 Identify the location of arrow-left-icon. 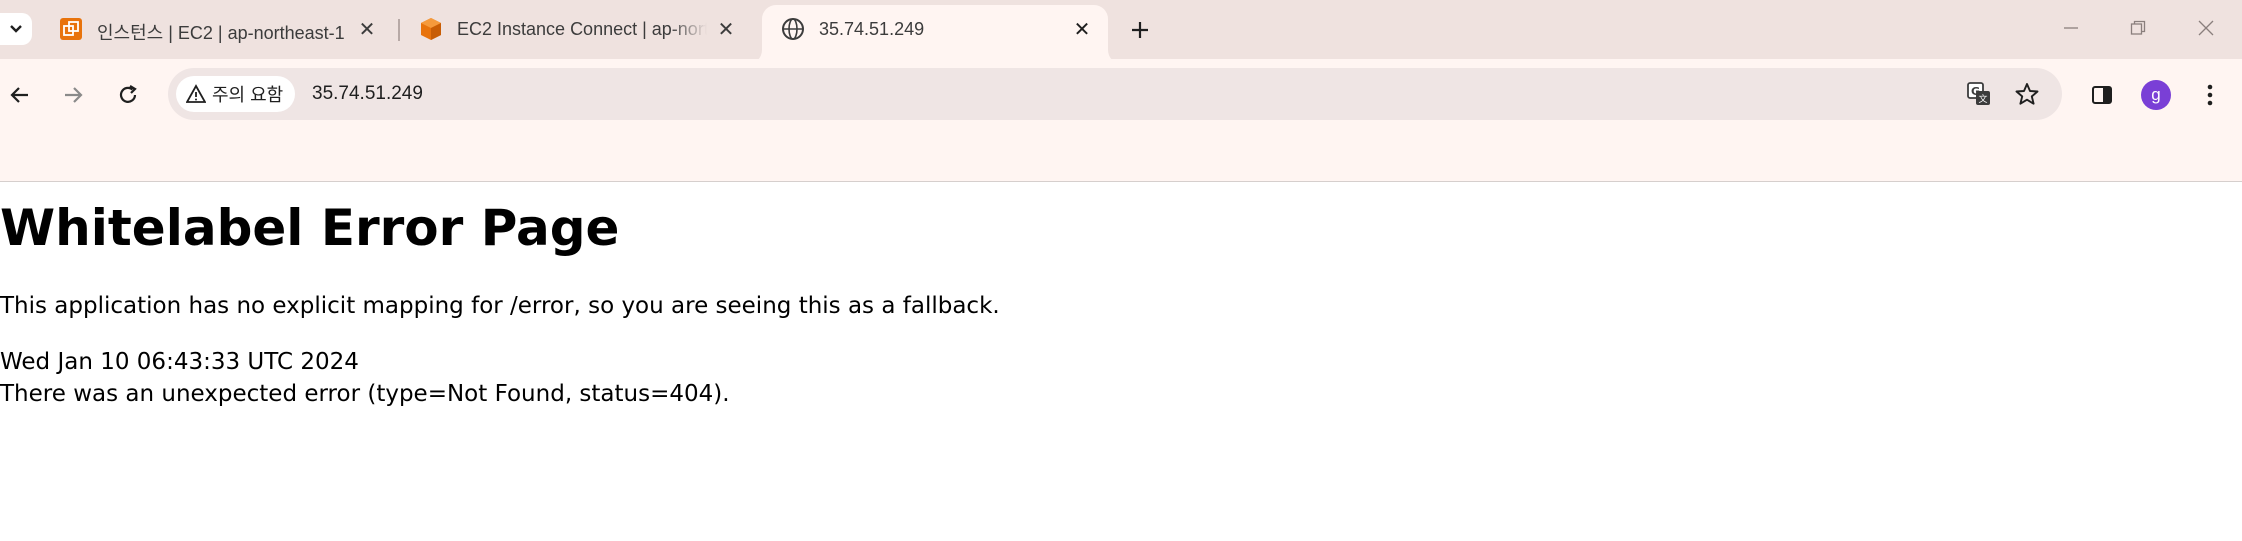
(19, 95).